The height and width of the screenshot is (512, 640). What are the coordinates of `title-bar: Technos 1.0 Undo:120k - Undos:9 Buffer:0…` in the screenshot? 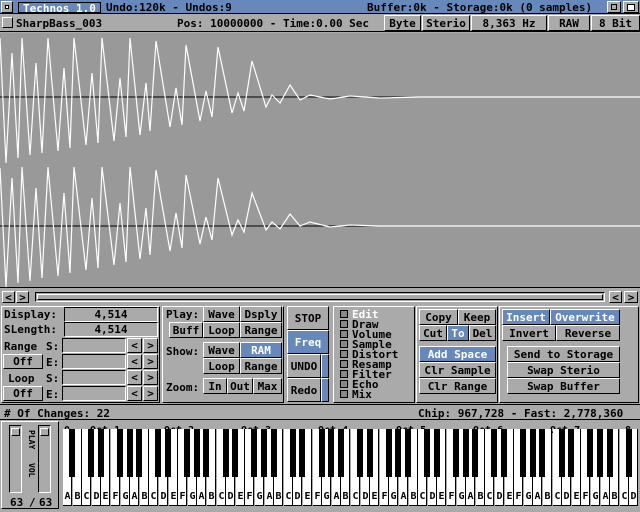 It's located at (320, 7).